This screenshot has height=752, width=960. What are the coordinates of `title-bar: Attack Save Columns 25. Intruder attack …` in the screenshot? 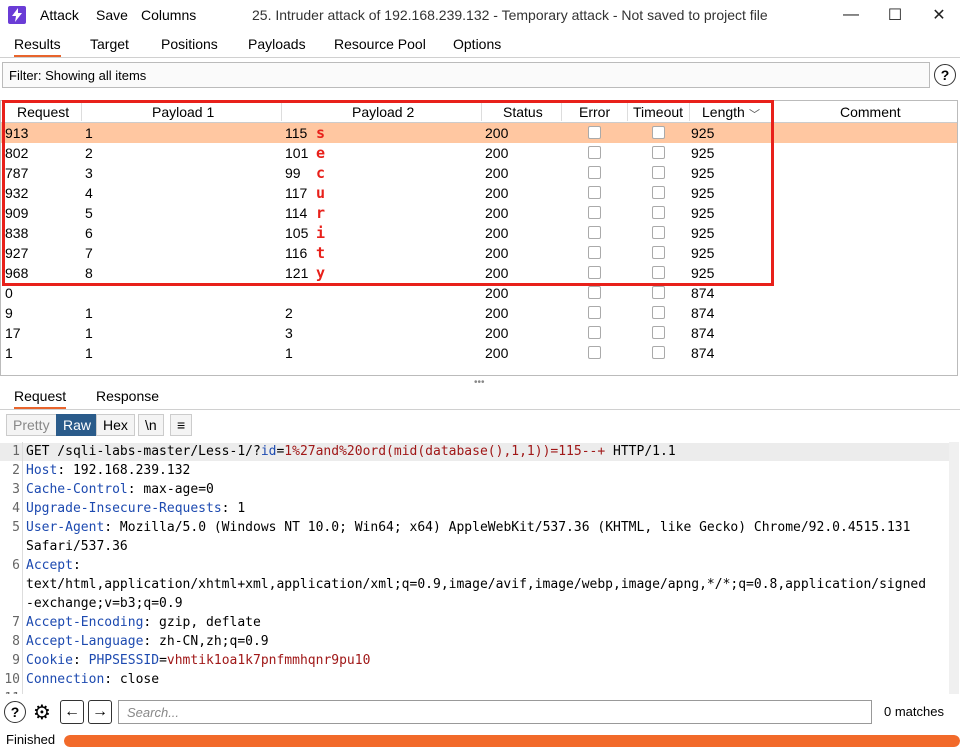 It's located at (480, 16).